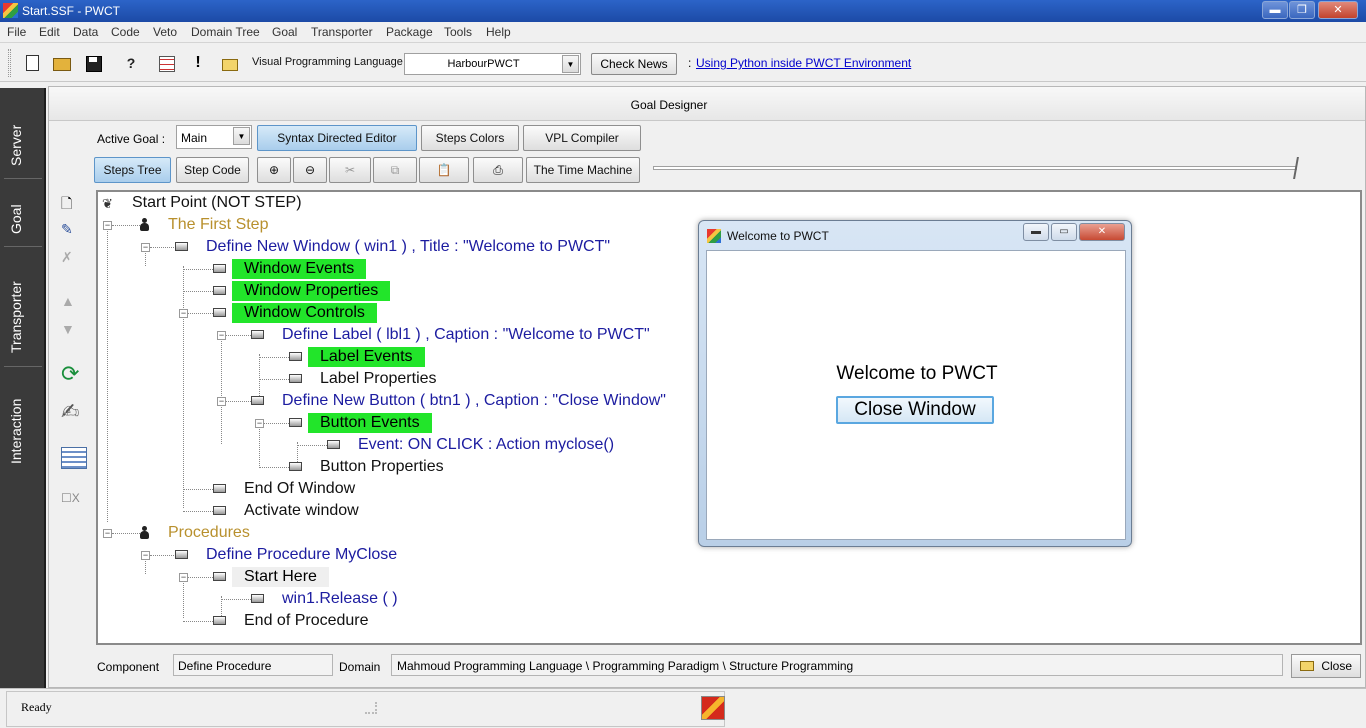  I want to click on tree-node-window-controls: Window Controls, so click(304, 313).